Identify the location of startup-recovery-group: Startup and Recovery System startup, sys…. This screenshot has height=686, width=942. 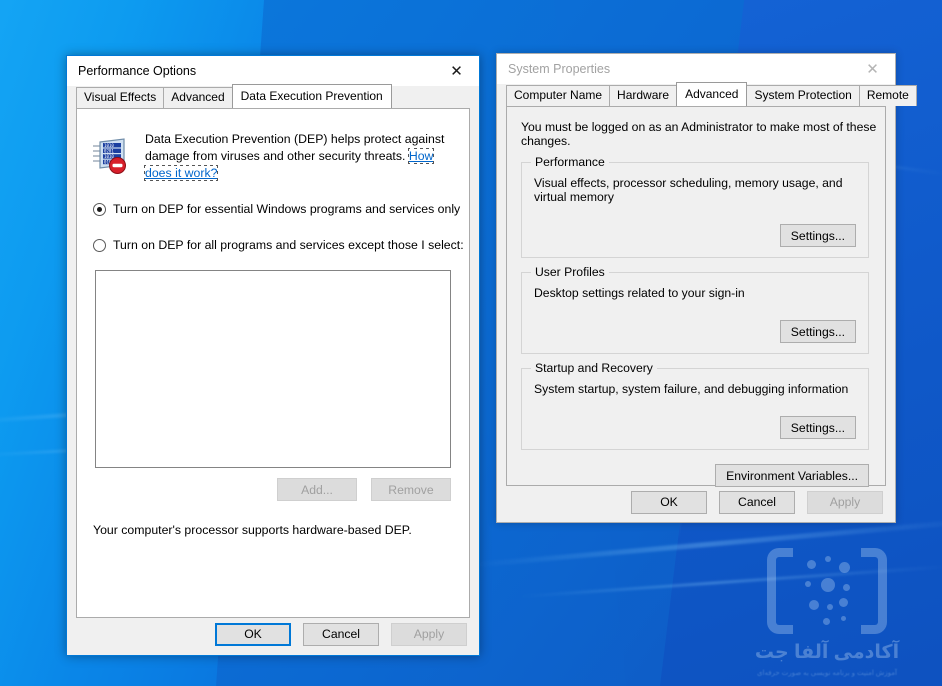
(695, 405).